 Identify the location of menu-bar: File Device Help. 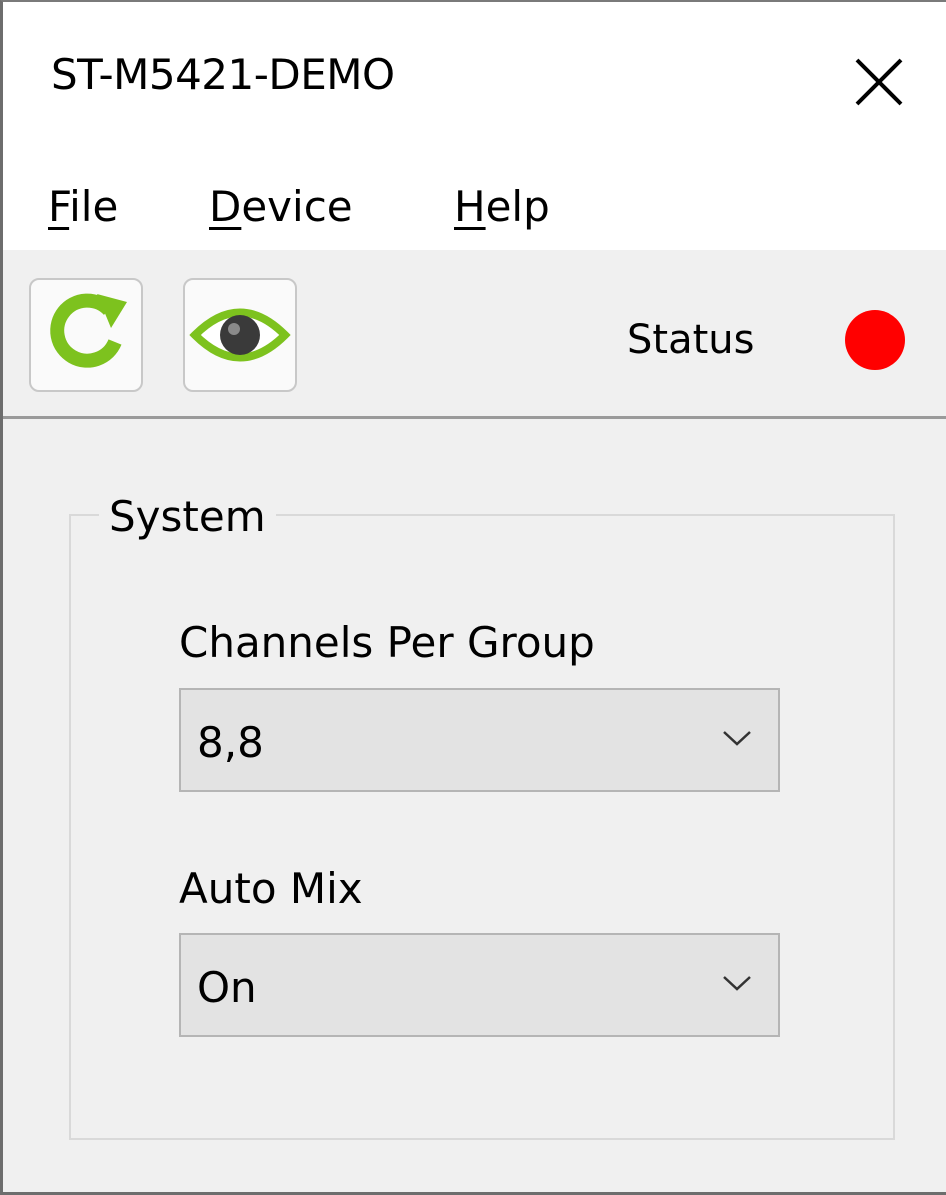
(474, 202).